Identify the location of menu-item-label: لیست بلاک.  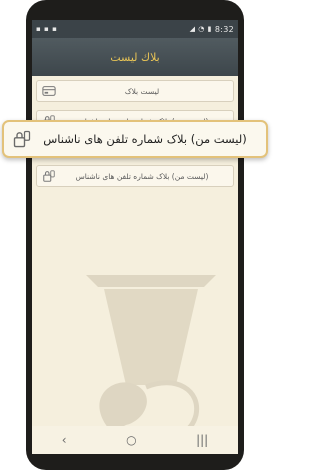
(142, 91).